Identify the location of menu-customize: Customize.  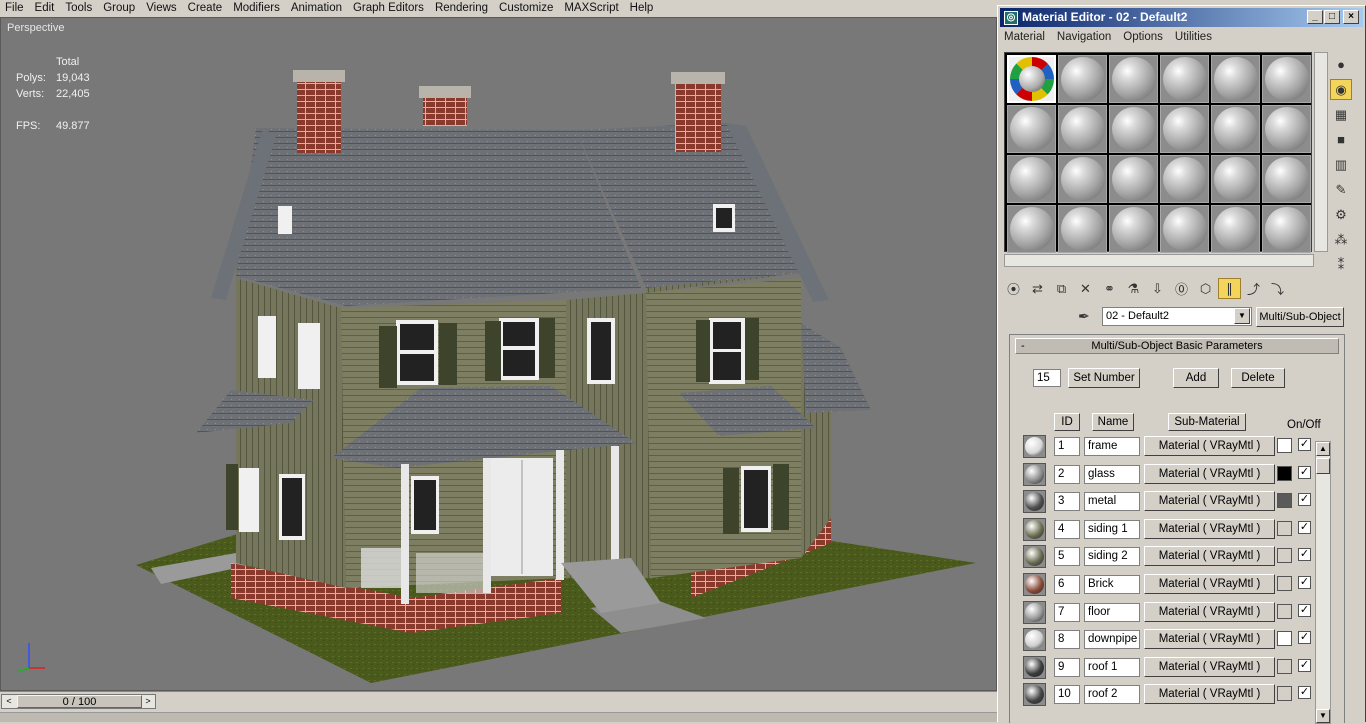
(526, 8).